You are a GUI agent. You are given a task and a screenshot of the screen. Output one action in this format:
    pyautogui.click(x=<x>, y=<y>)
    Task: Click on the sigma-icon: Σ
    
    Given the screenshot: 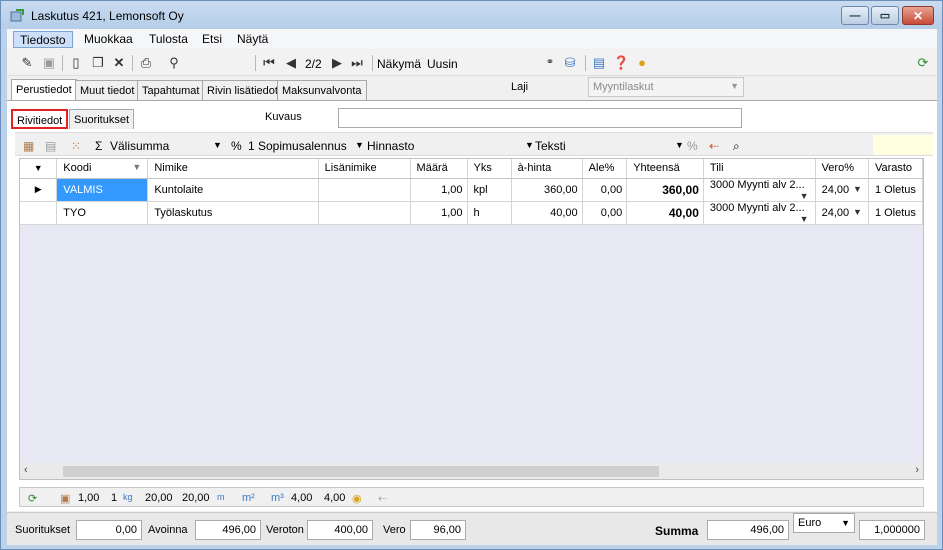 What is the action you would take?
    pyautogui.click(x=98, y=146)
    